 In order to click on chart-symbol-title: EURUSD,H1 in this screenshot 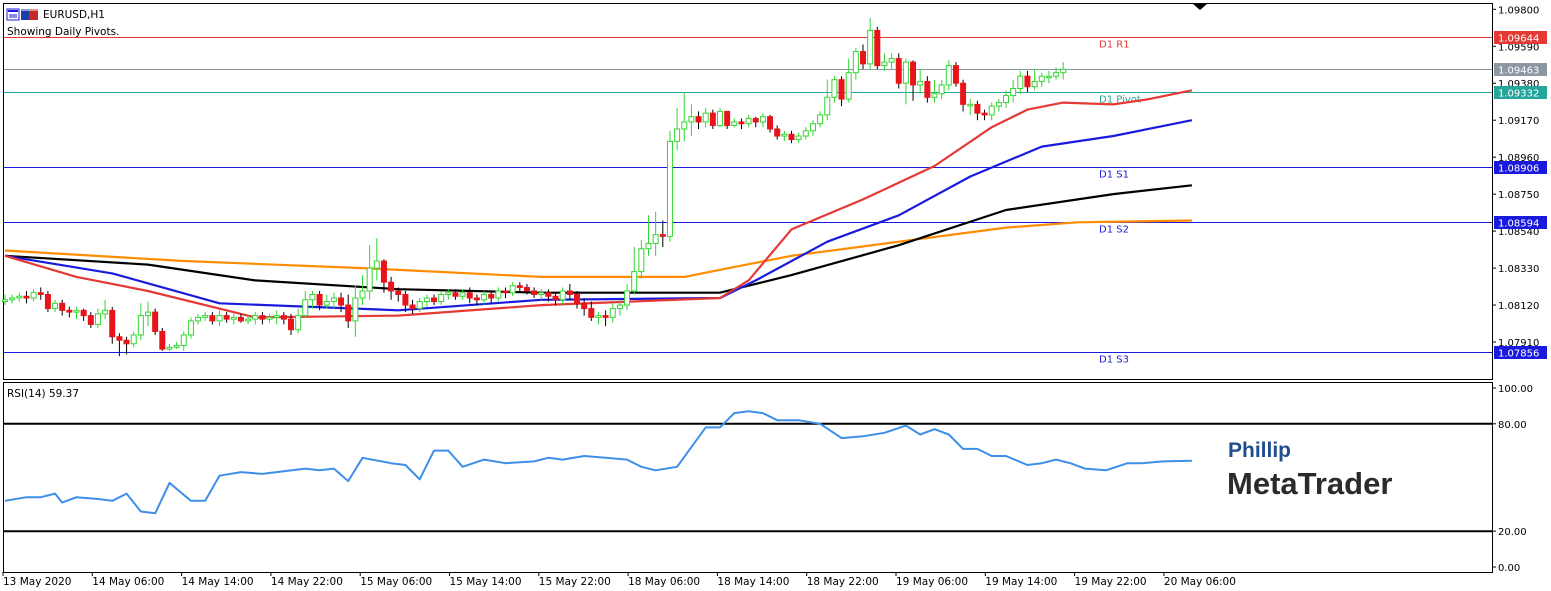, I will do `click(74, 15)`.